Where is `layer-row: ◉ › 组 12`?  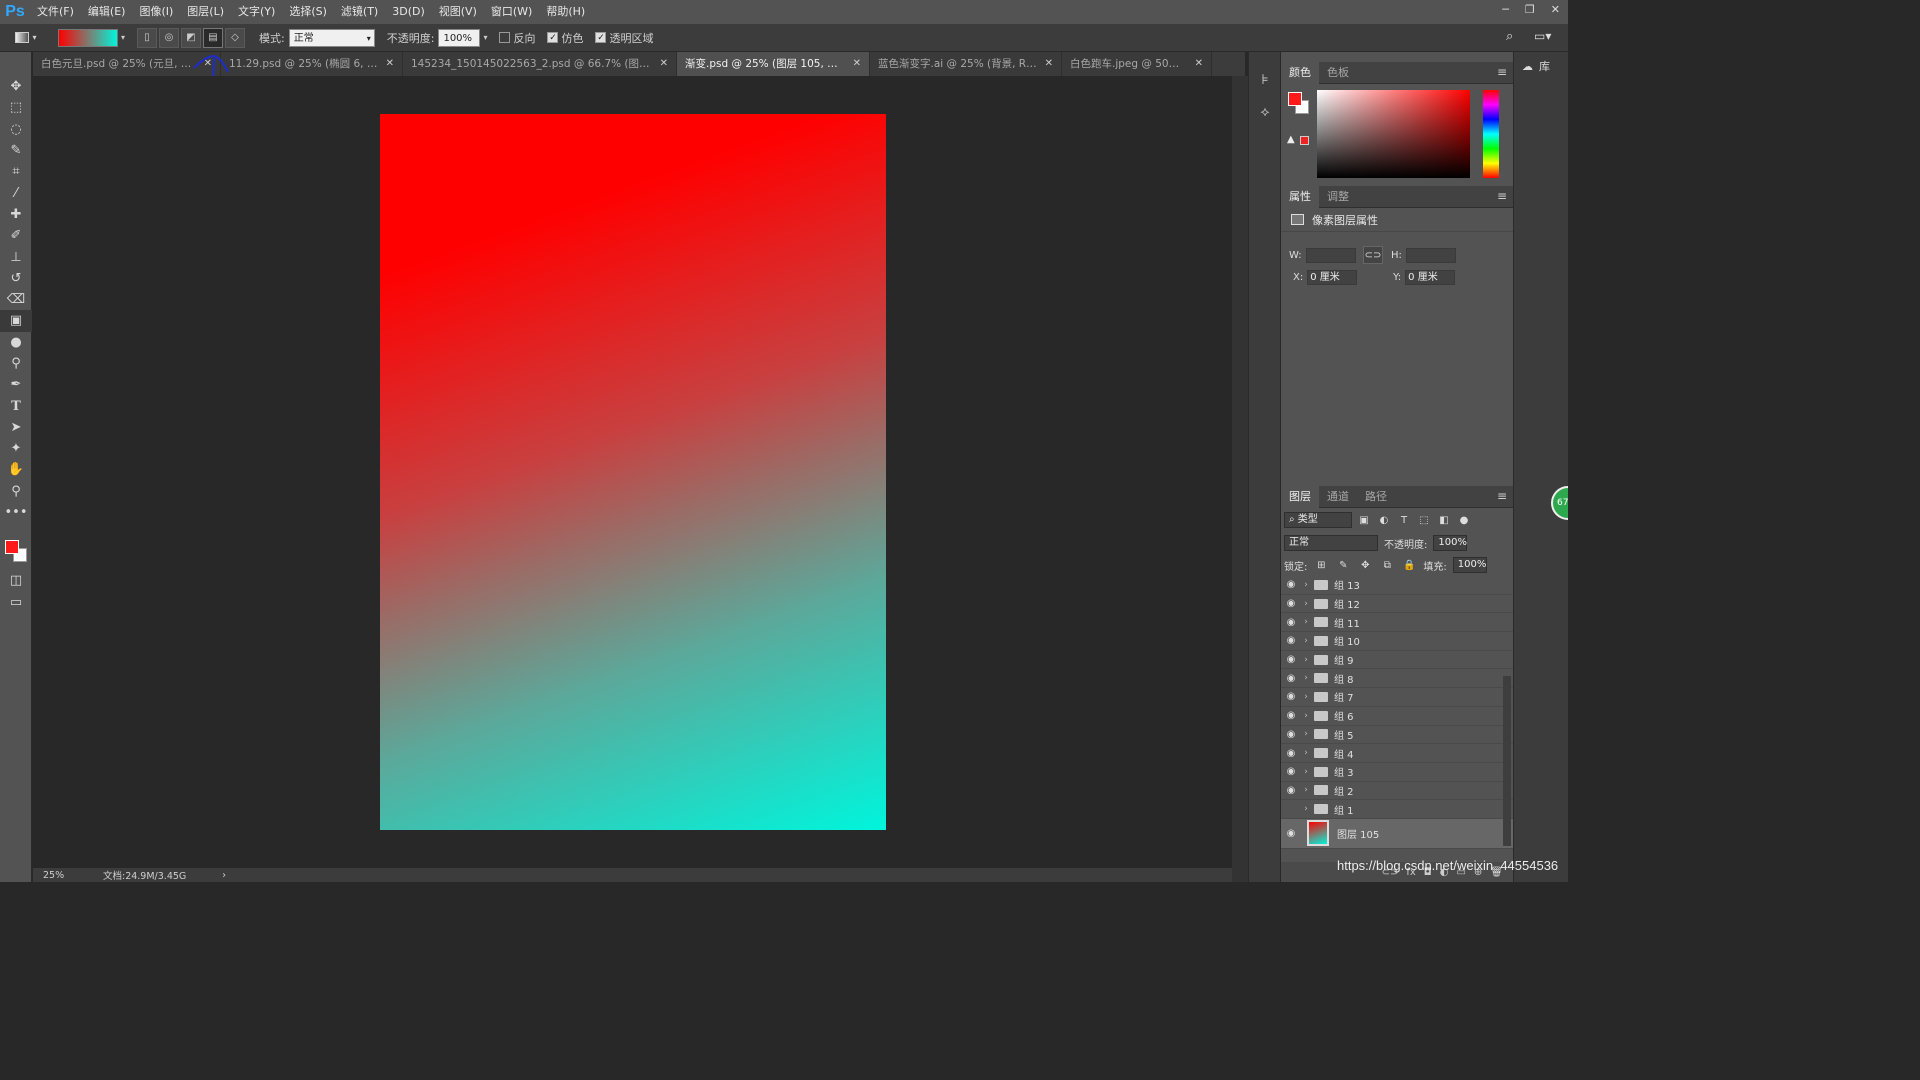
layer-row: ◉ › 组 12 is located at coordinates (1397, 604).